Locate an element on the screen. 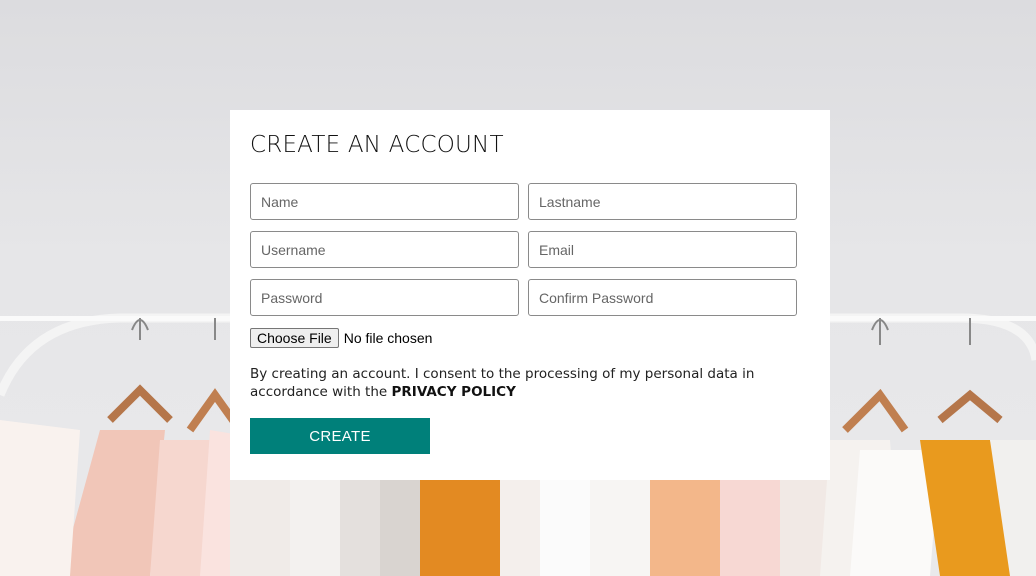 This screenshot has width=1036, height=576. file-status-text: No file chosen is located at coordinates (388, 338).